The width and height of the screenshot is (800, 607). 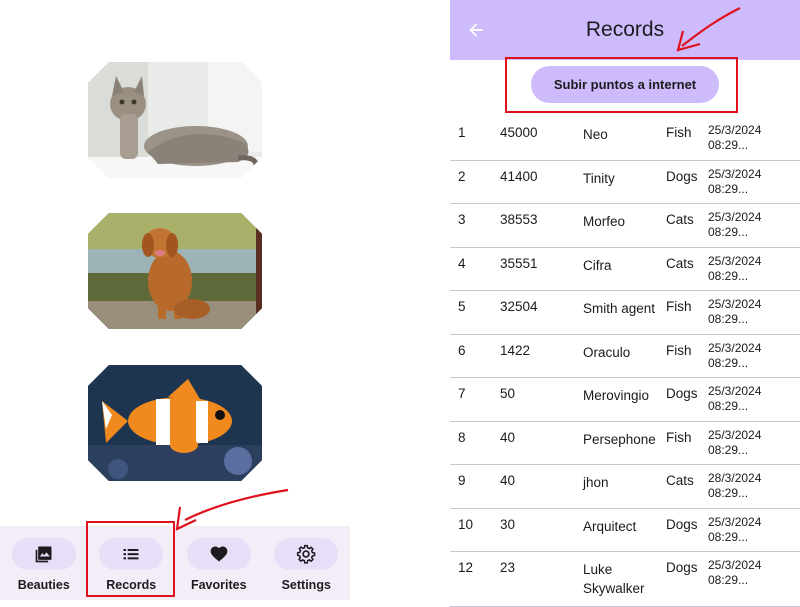 I want to click on rank-cell: 7, so click(x=462, y=393).